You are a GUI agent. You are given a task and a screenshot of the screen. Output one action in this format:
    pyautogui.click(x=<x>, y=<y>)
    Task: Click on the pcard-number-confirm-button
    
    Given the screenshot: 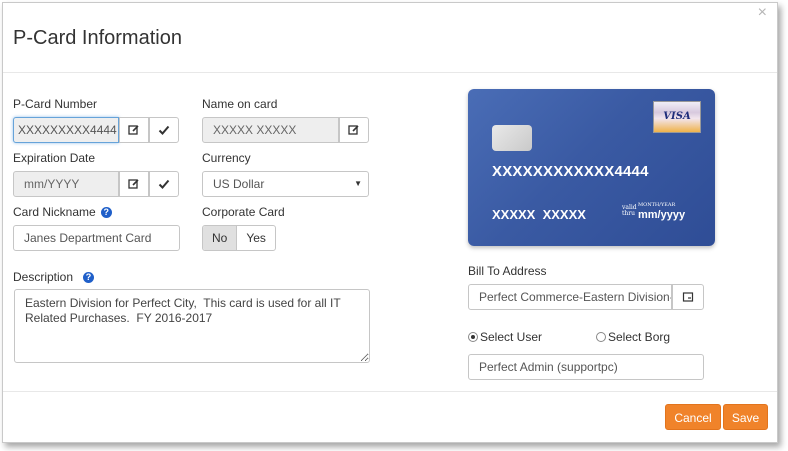 What is the action you would take?
    pyautogui.click(x=164, y=130)
    